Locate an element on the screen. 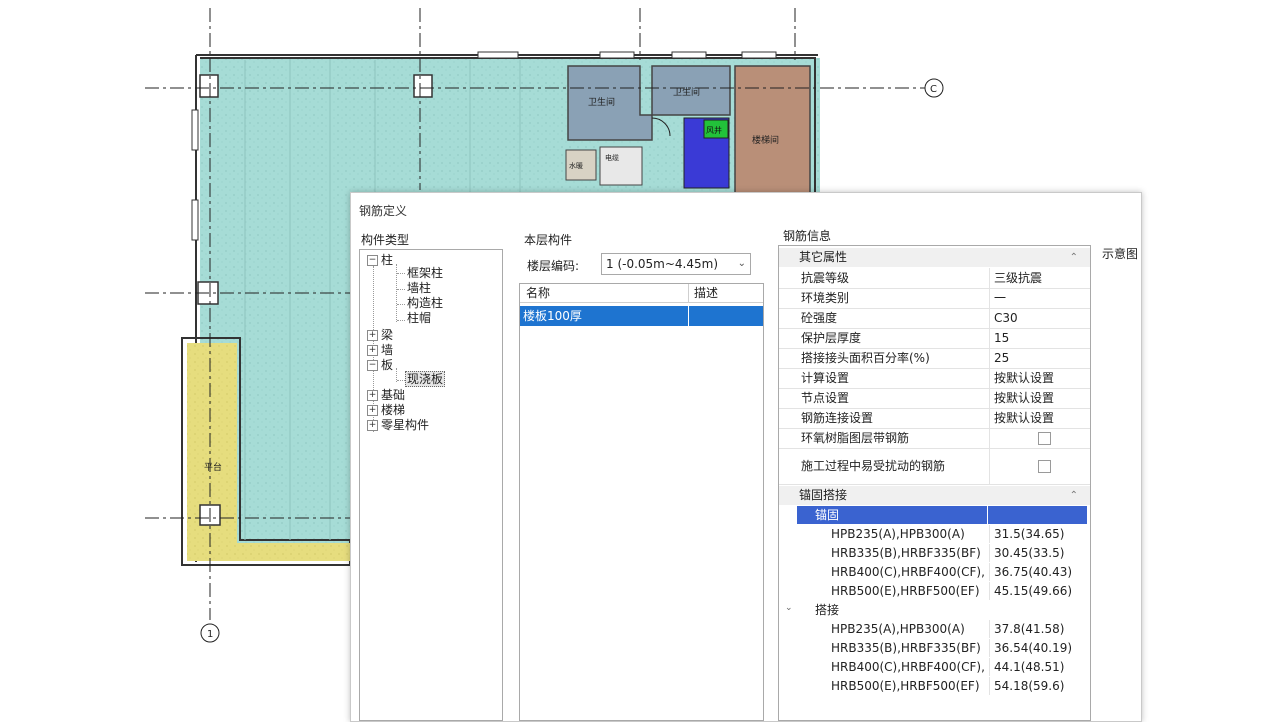  tree-item-foundation: + 基础 is located at coordinates (386, 395).